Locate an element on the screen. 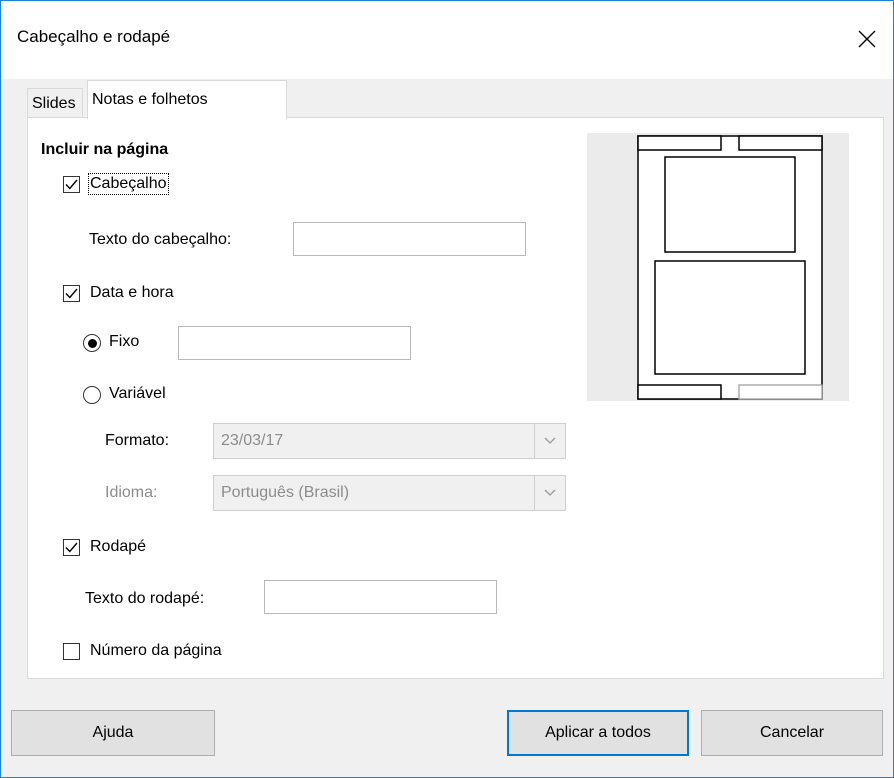 This screenshot has height=778, width=894. title-bar: Cabeçalho e rodapé is located at coordinates (447, 40).